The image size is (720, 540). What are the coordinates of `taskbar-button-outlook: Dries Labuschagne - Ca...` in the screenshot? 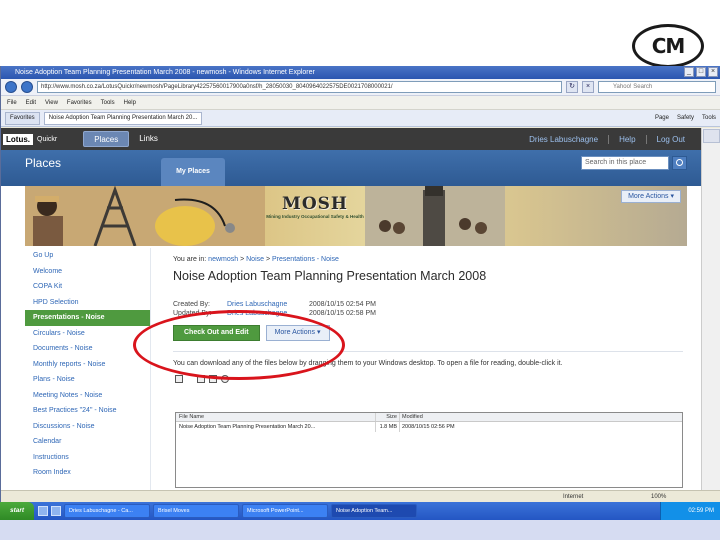 It's located at (107, 511).